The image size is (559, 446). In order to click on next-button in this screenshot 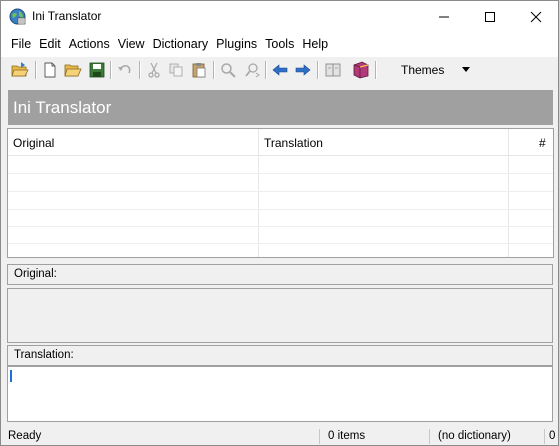, I will do `click(303, 70)`.